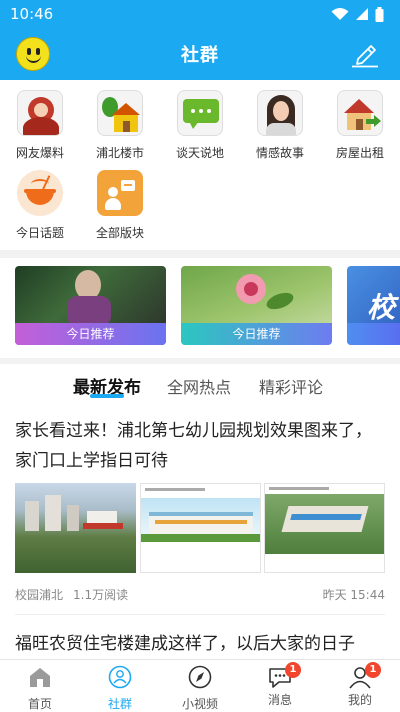 The height and width of the screenshot is (712, 400). I want to click on tab-hot: 全网热点, so click(199, 386).